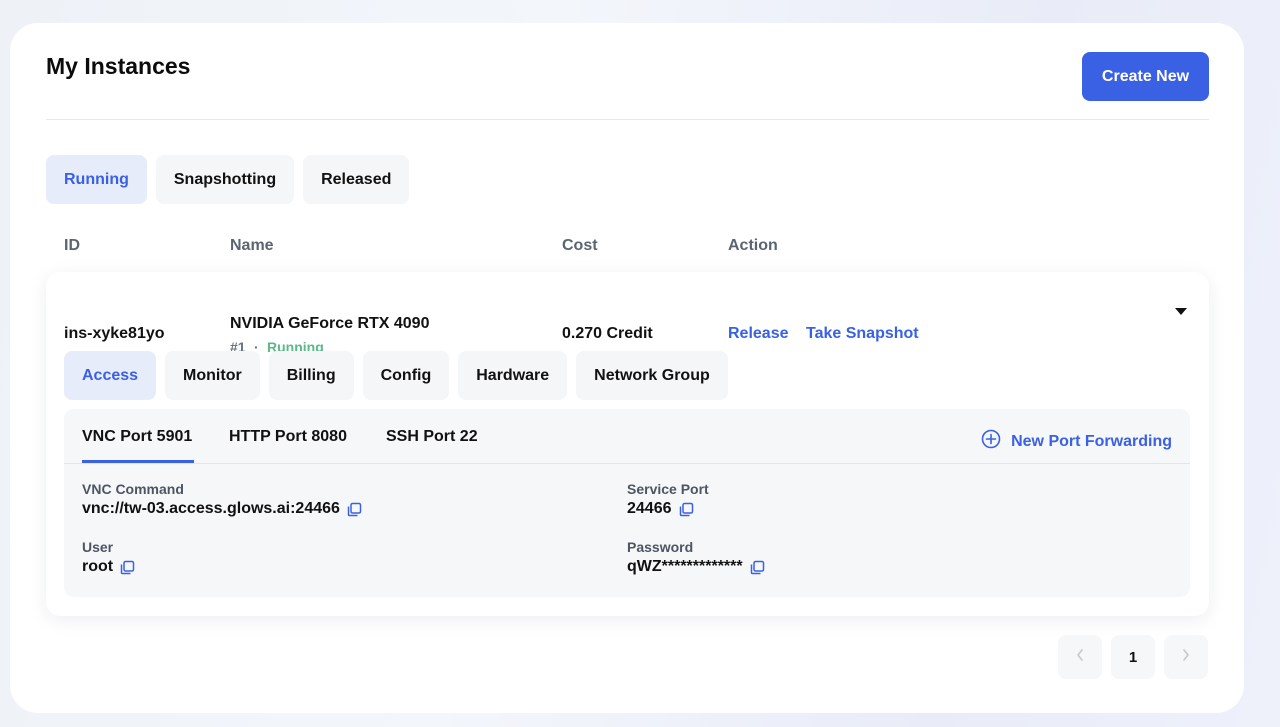 The height and width of the screenshot is (727, 1280). Describe the element at coordinates (1133, 657) in the screenshot. I see `pagination-page-1: 1` at that location.